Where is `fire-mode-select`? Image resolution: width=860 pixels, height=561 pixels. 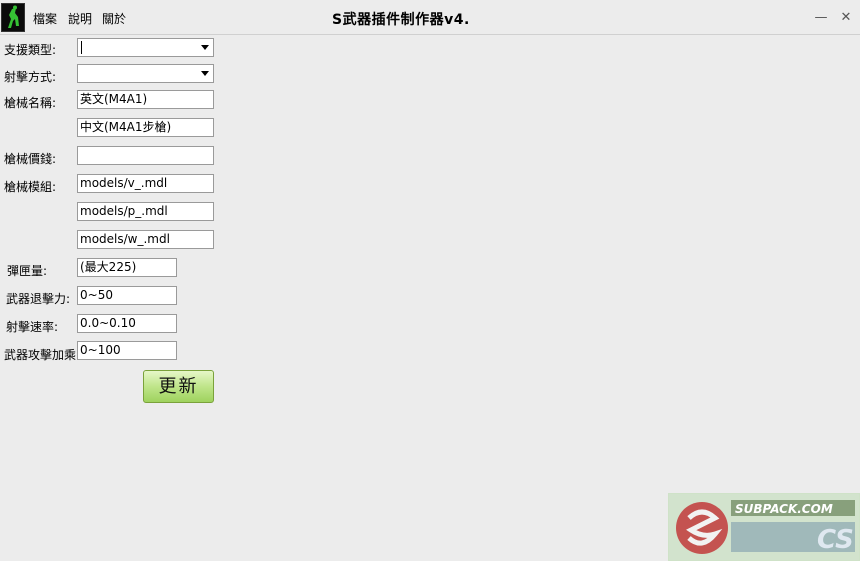 fire-mode-select is located at coordinates (145, 73).